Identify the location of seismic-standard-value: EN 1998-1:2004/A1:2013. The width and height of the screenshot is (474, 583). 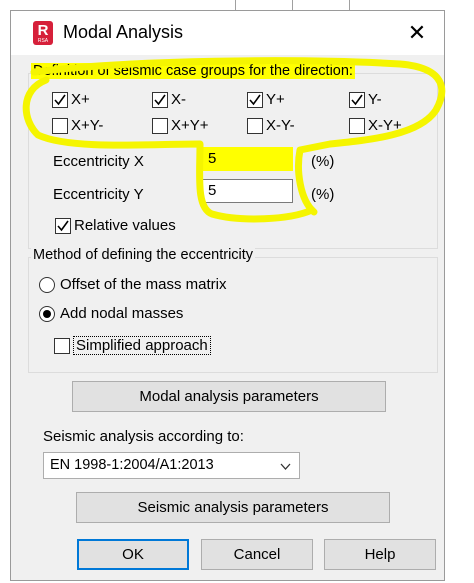
(132, 465).